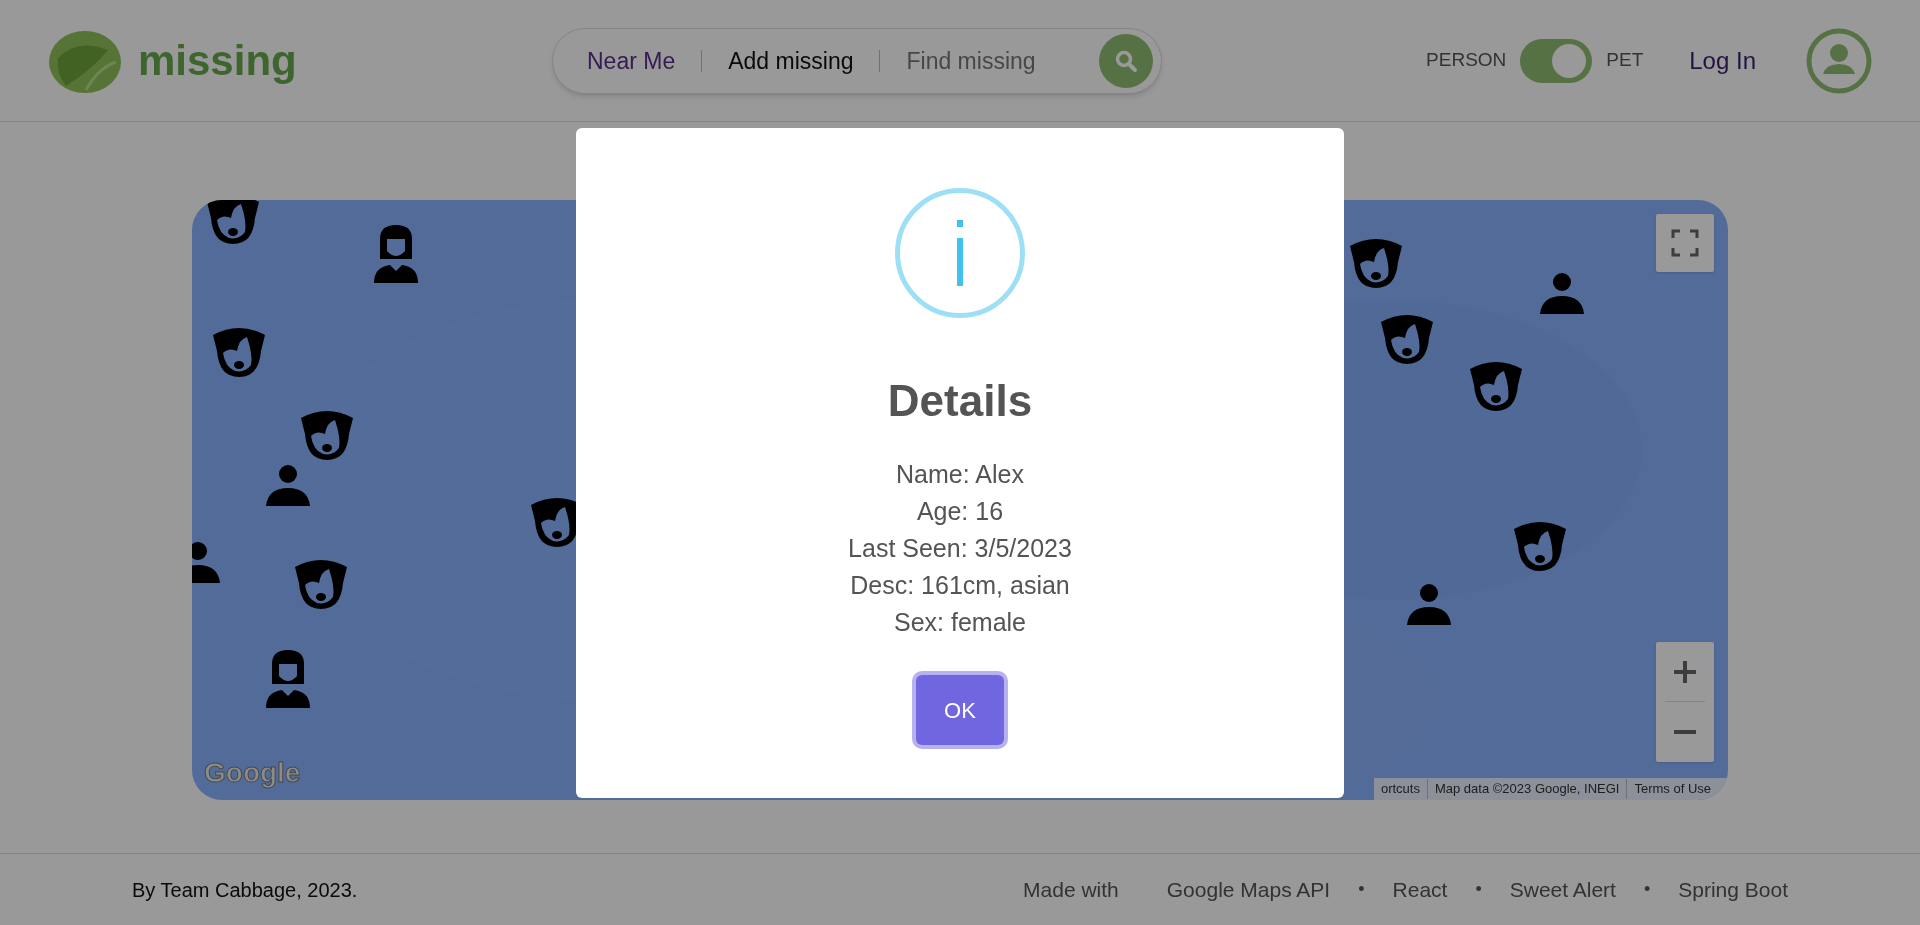  Describe the element at coordinates (217, 60) in the screenshot. I see `logo-text: missing` at that location.